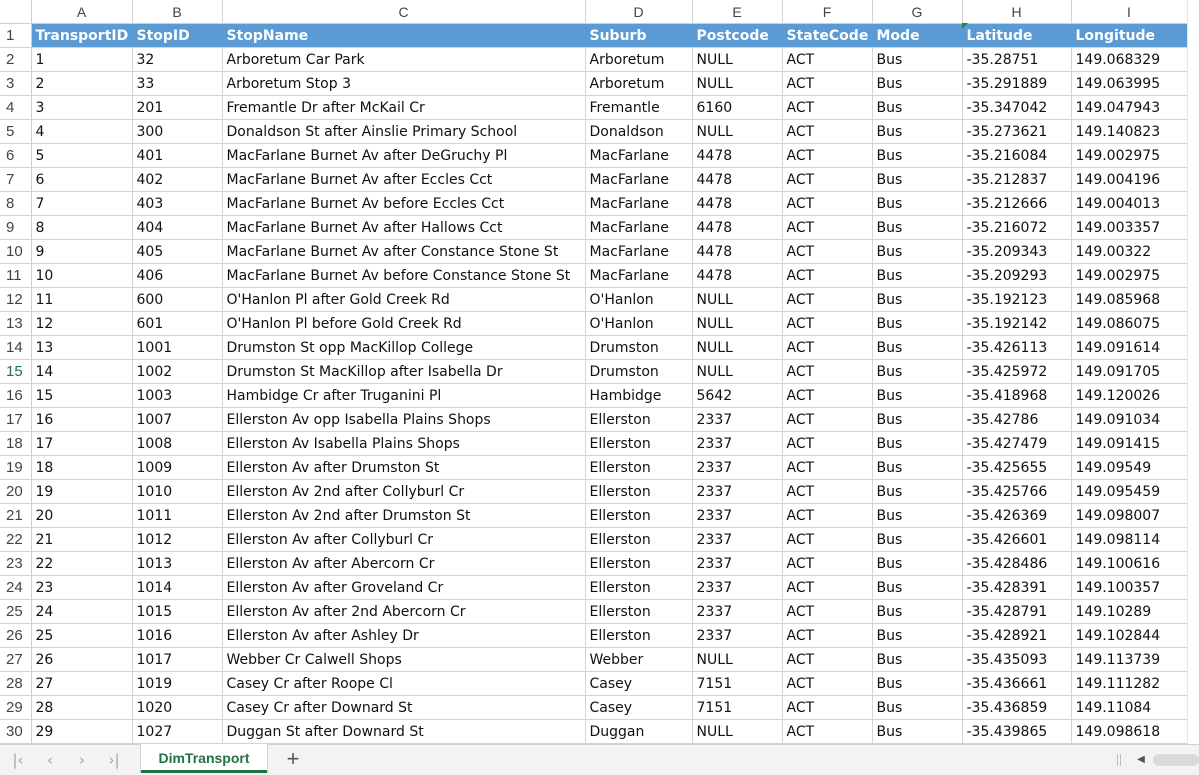 The image size is (1199, 775). I want to click on scroll-thumb, so click(1176, 760).